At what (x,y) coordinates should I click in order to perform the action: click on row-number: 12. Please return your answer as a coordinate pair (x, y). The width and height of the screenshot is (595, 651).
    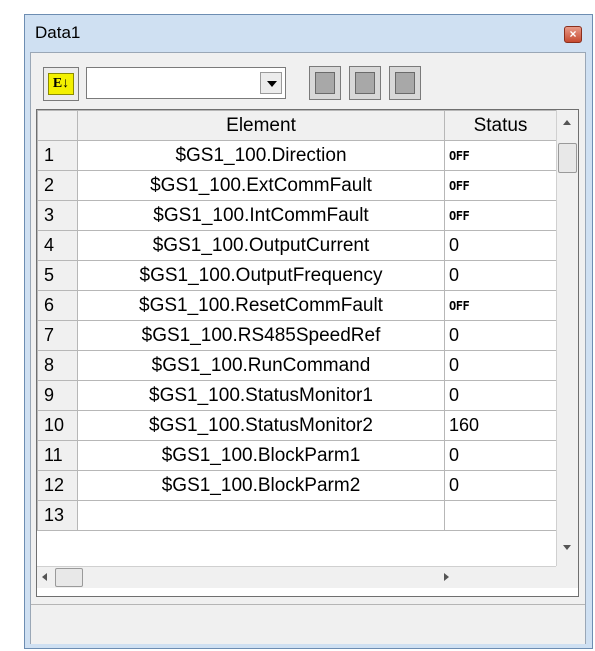
    Looking at the image, I should click on (57, 485).